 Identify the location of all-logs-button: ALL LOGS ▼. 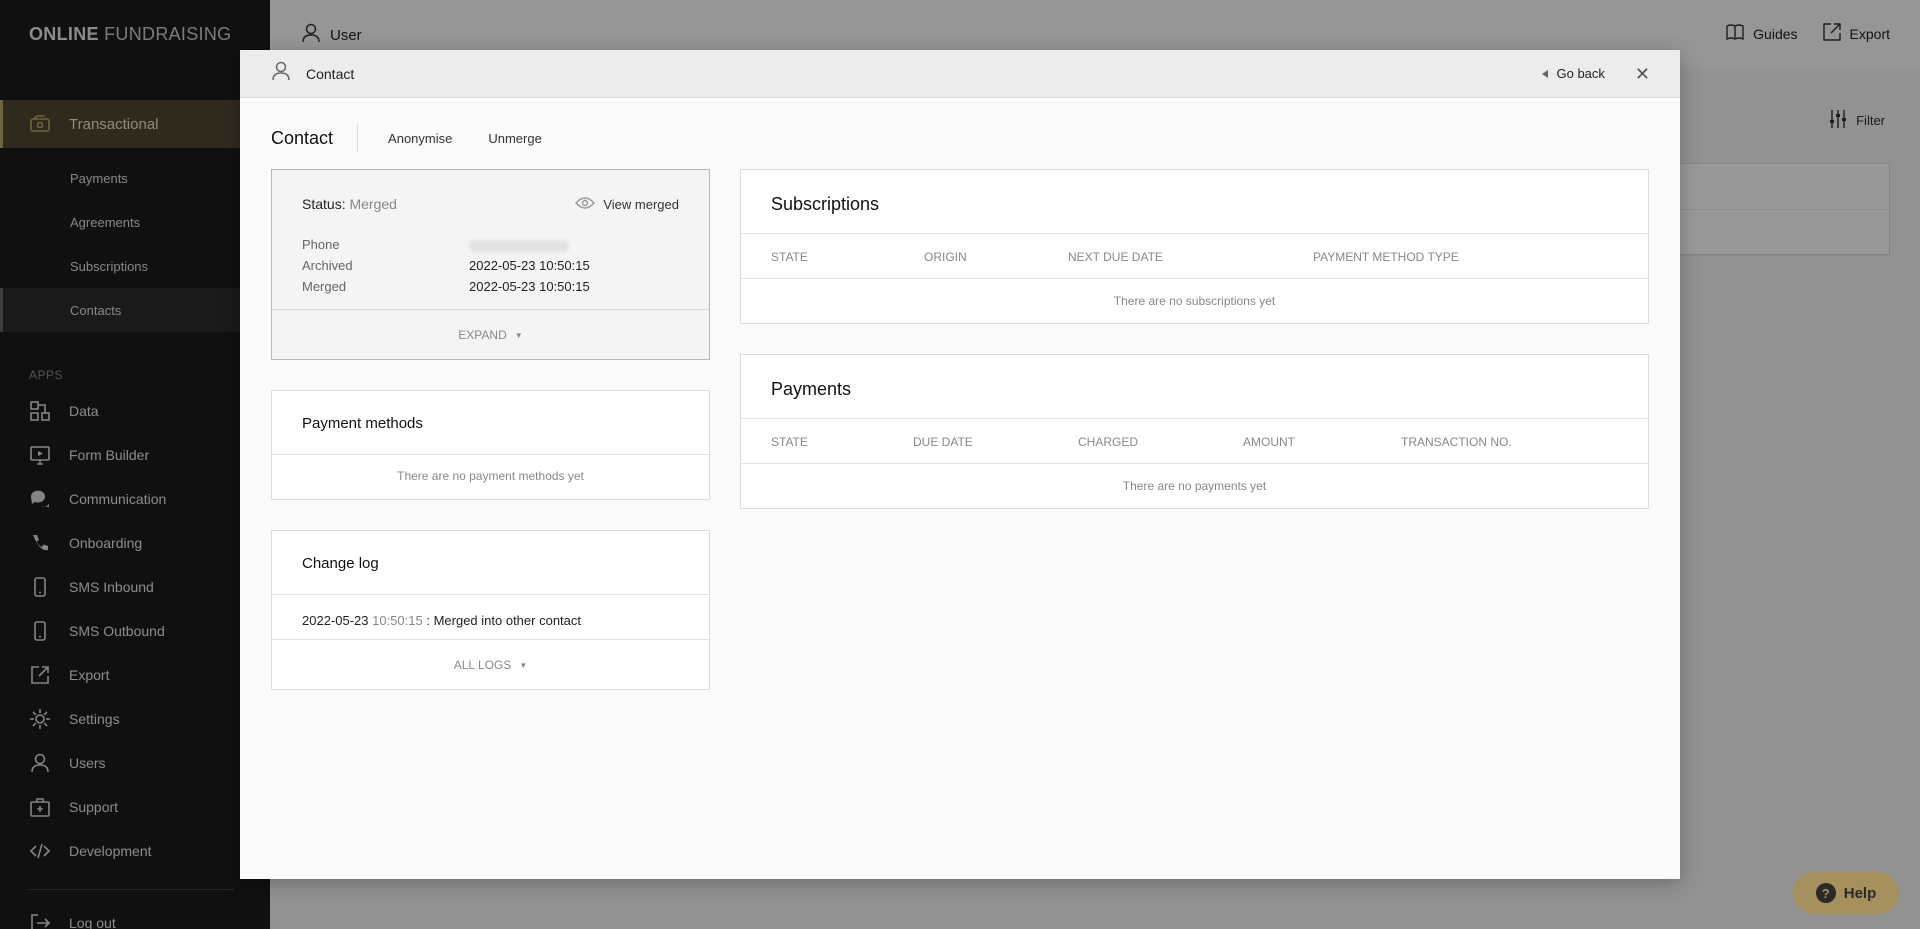
(490, 665).